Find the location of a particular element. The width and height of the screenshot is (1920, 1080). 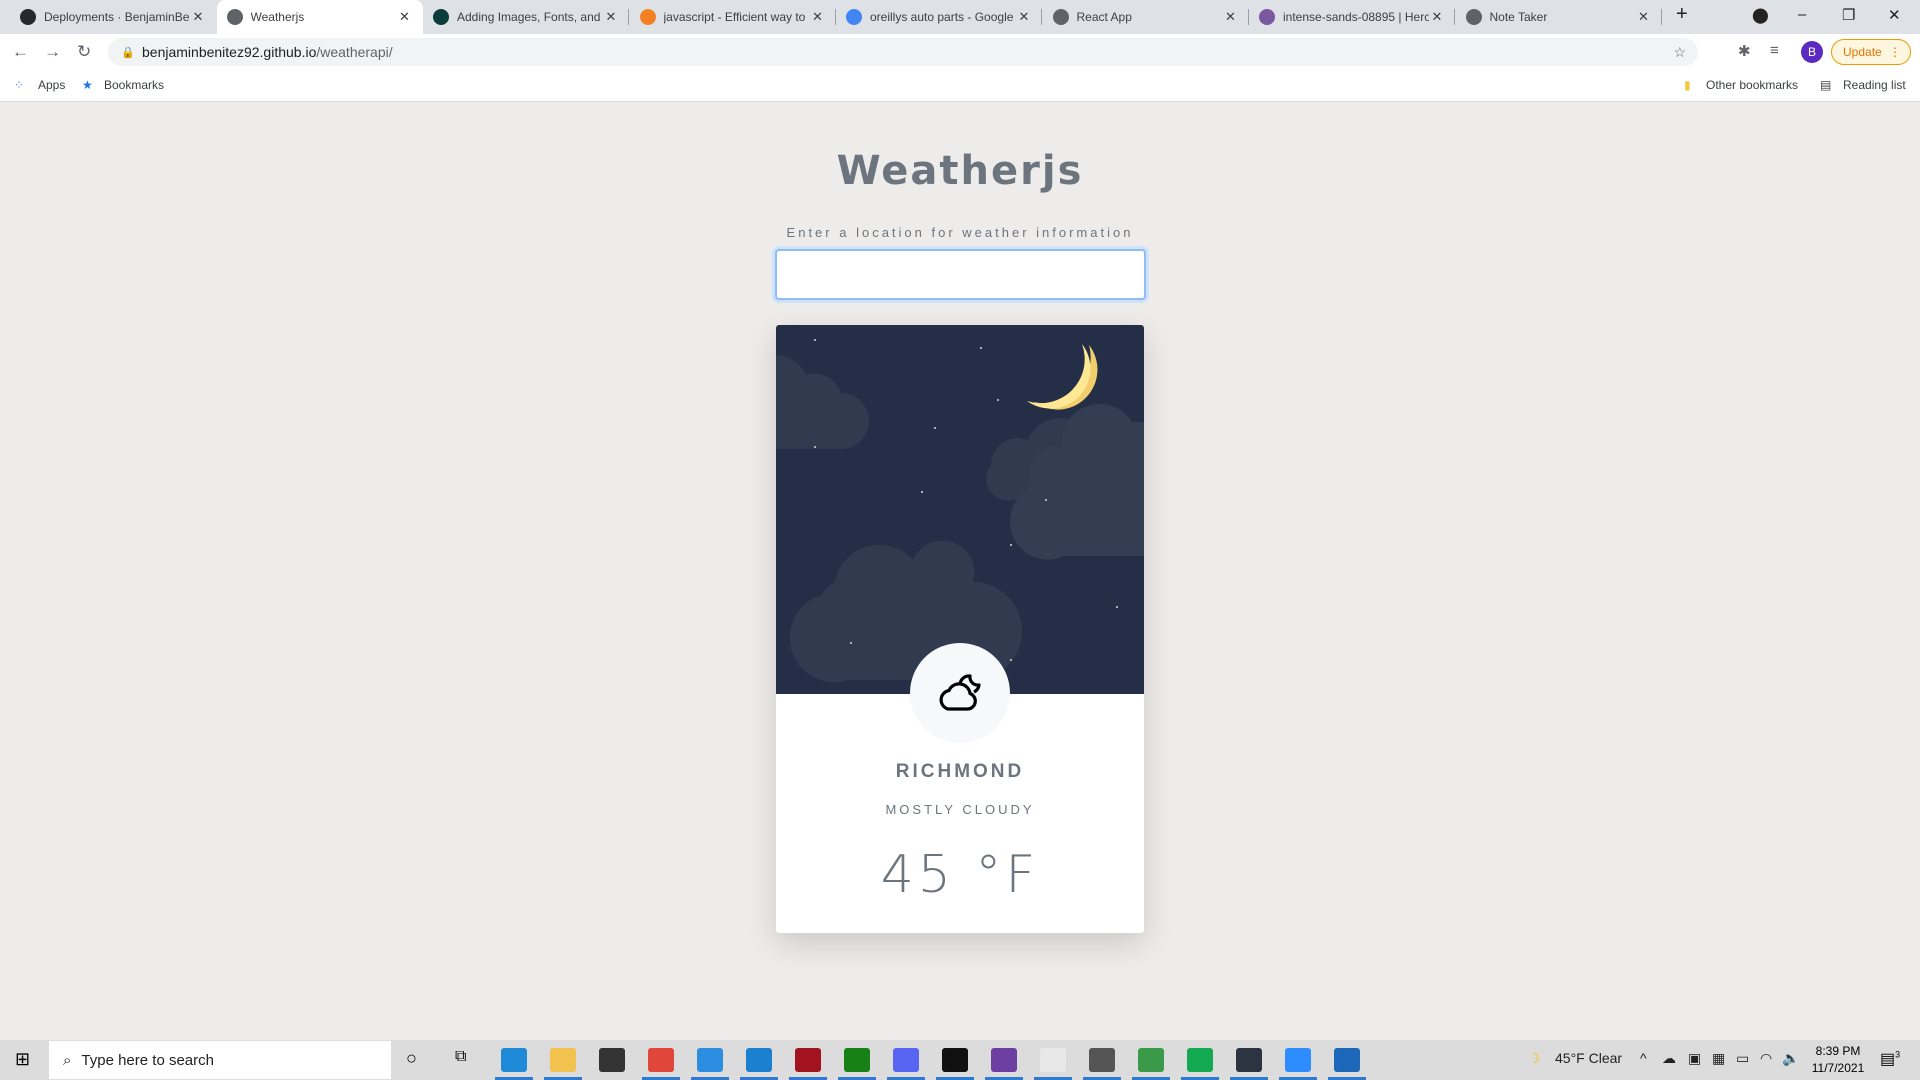

browser-tab: oreillys auto parts - Google ✕ is located at coordinates (939, 17).